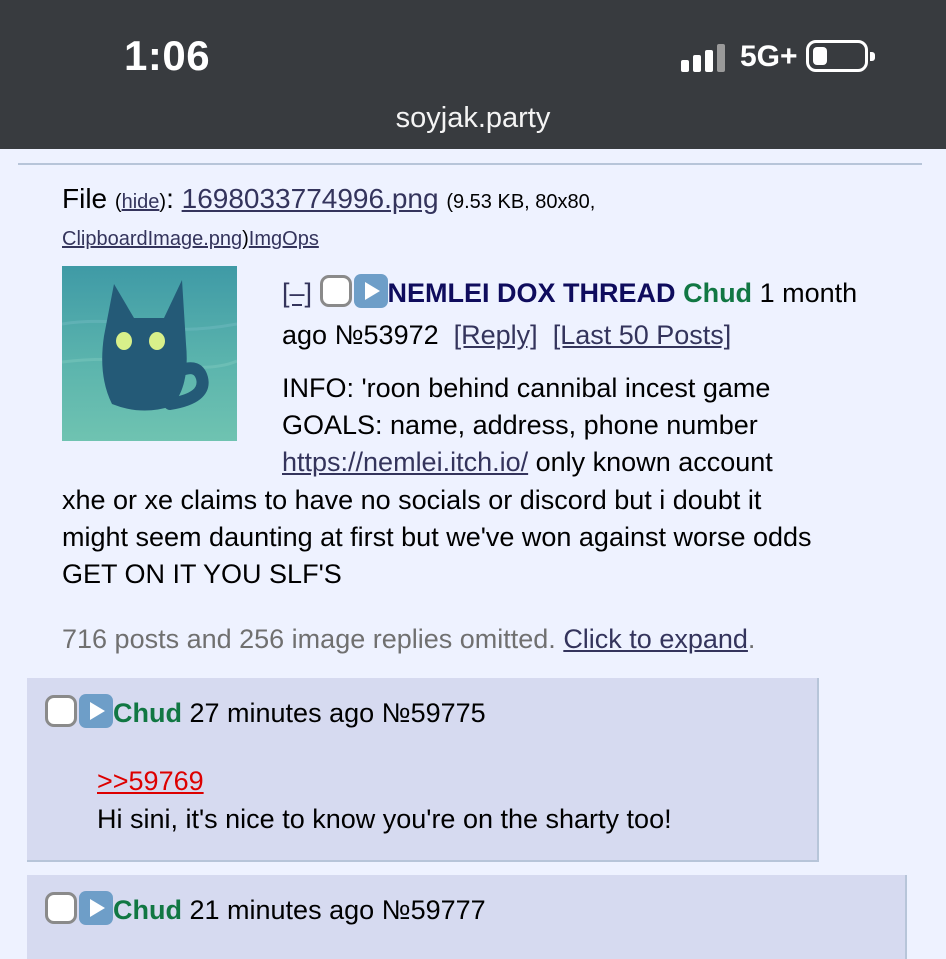 This screenshot has width=946, height=959. Describe the element at coordinates (642, 335) in the screenshot. I see `last-50-posts-link: [Last 50 Posts]` at that location.